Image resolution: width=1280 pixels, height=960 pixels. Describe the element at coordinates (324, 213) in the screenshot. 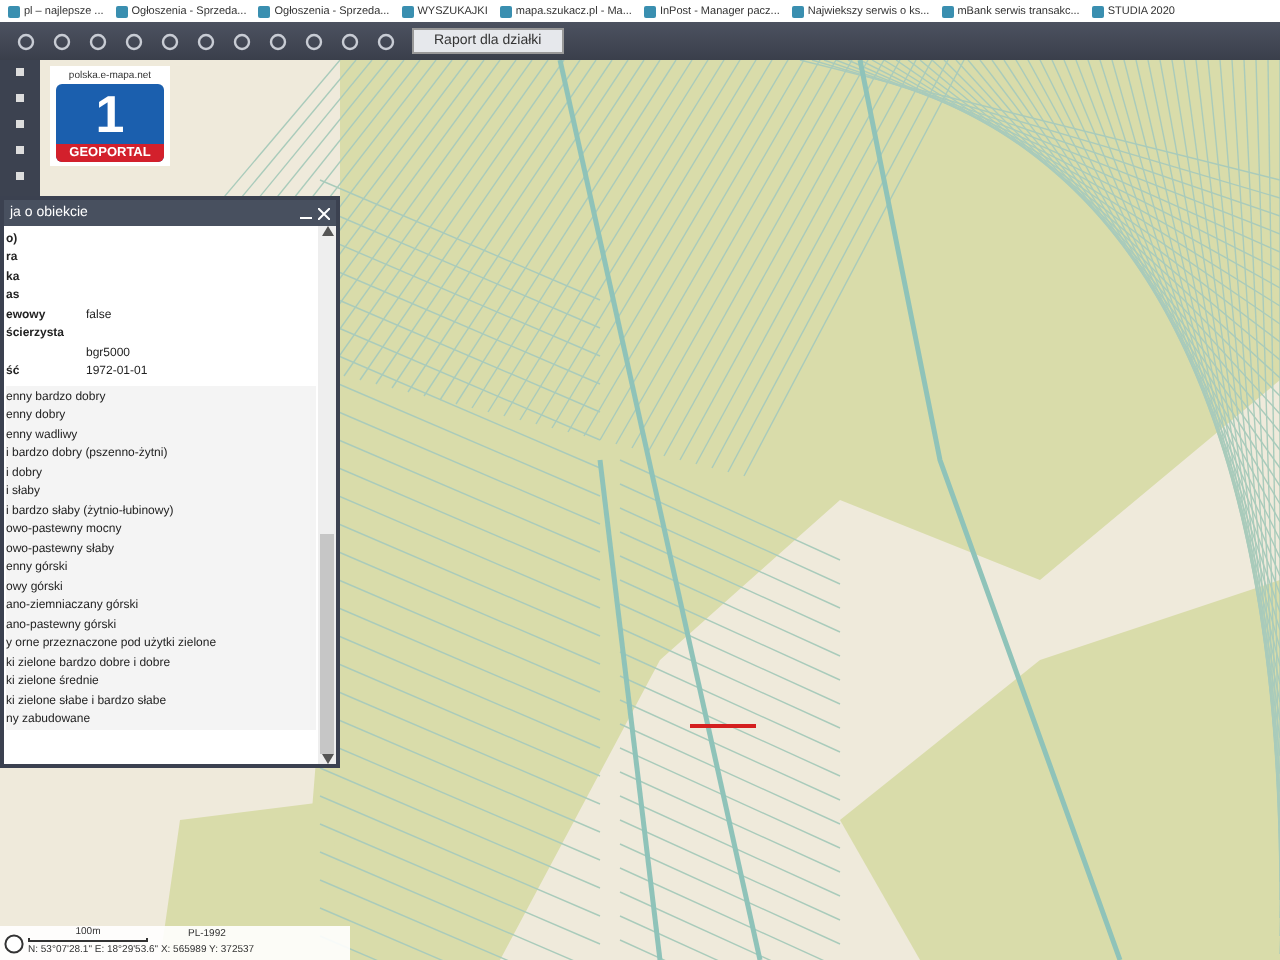

I see `close-icon` at that location.